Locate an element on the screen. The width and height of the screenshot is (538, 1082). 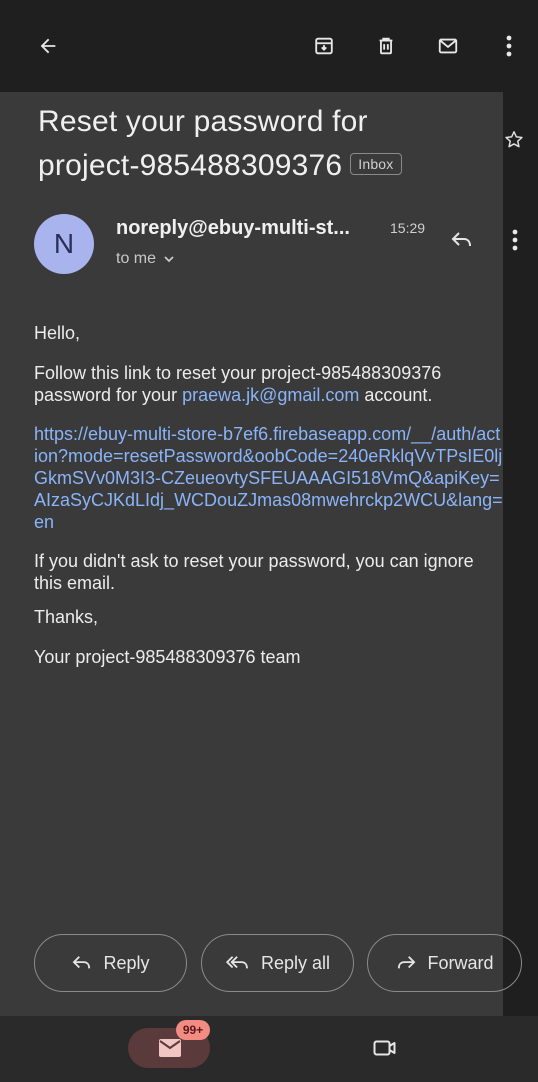
trash-icon is located at coordinates (386, 46).